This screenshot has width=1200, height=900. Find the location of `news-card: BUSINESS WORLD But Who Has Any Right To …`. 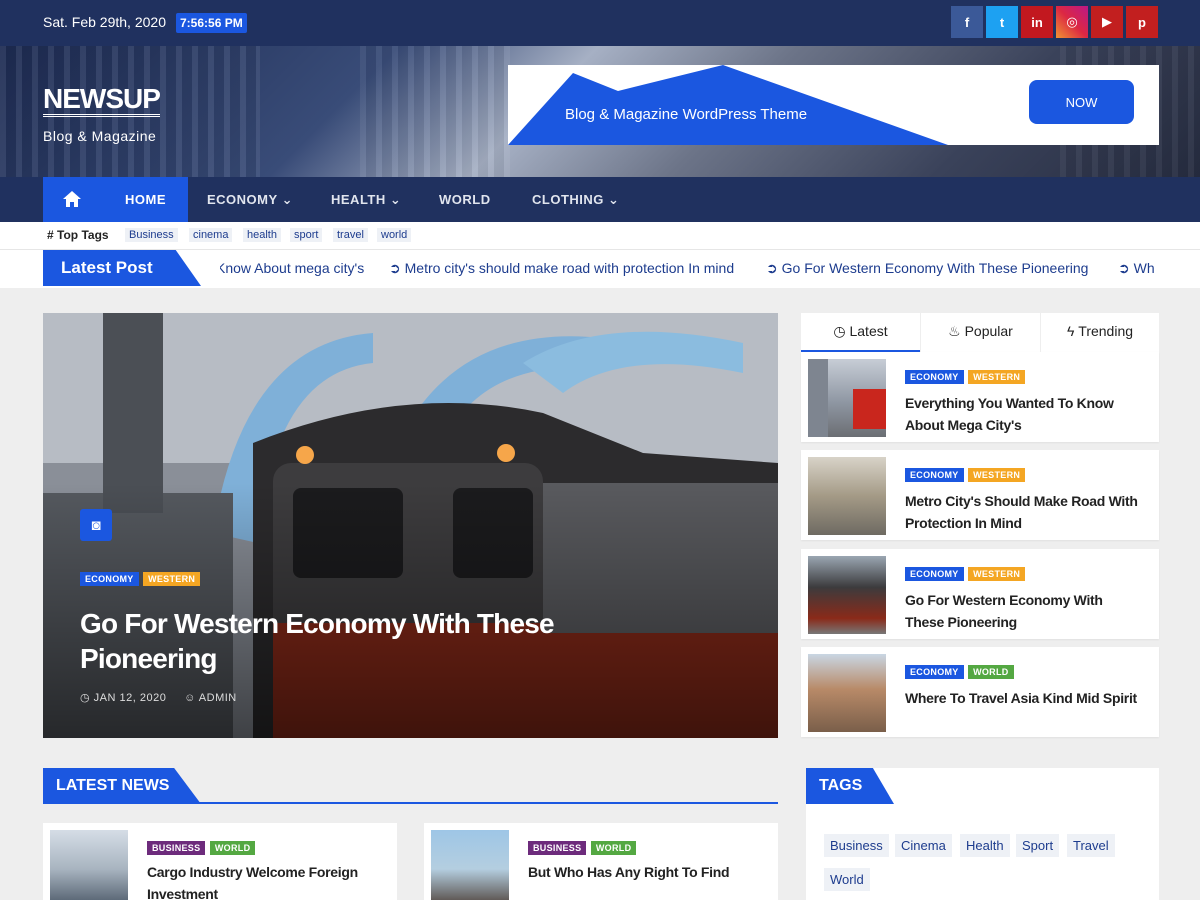

news-card: BUSINESS WORLD But Who Has Any Right To … is located at coordinates (601, 861).